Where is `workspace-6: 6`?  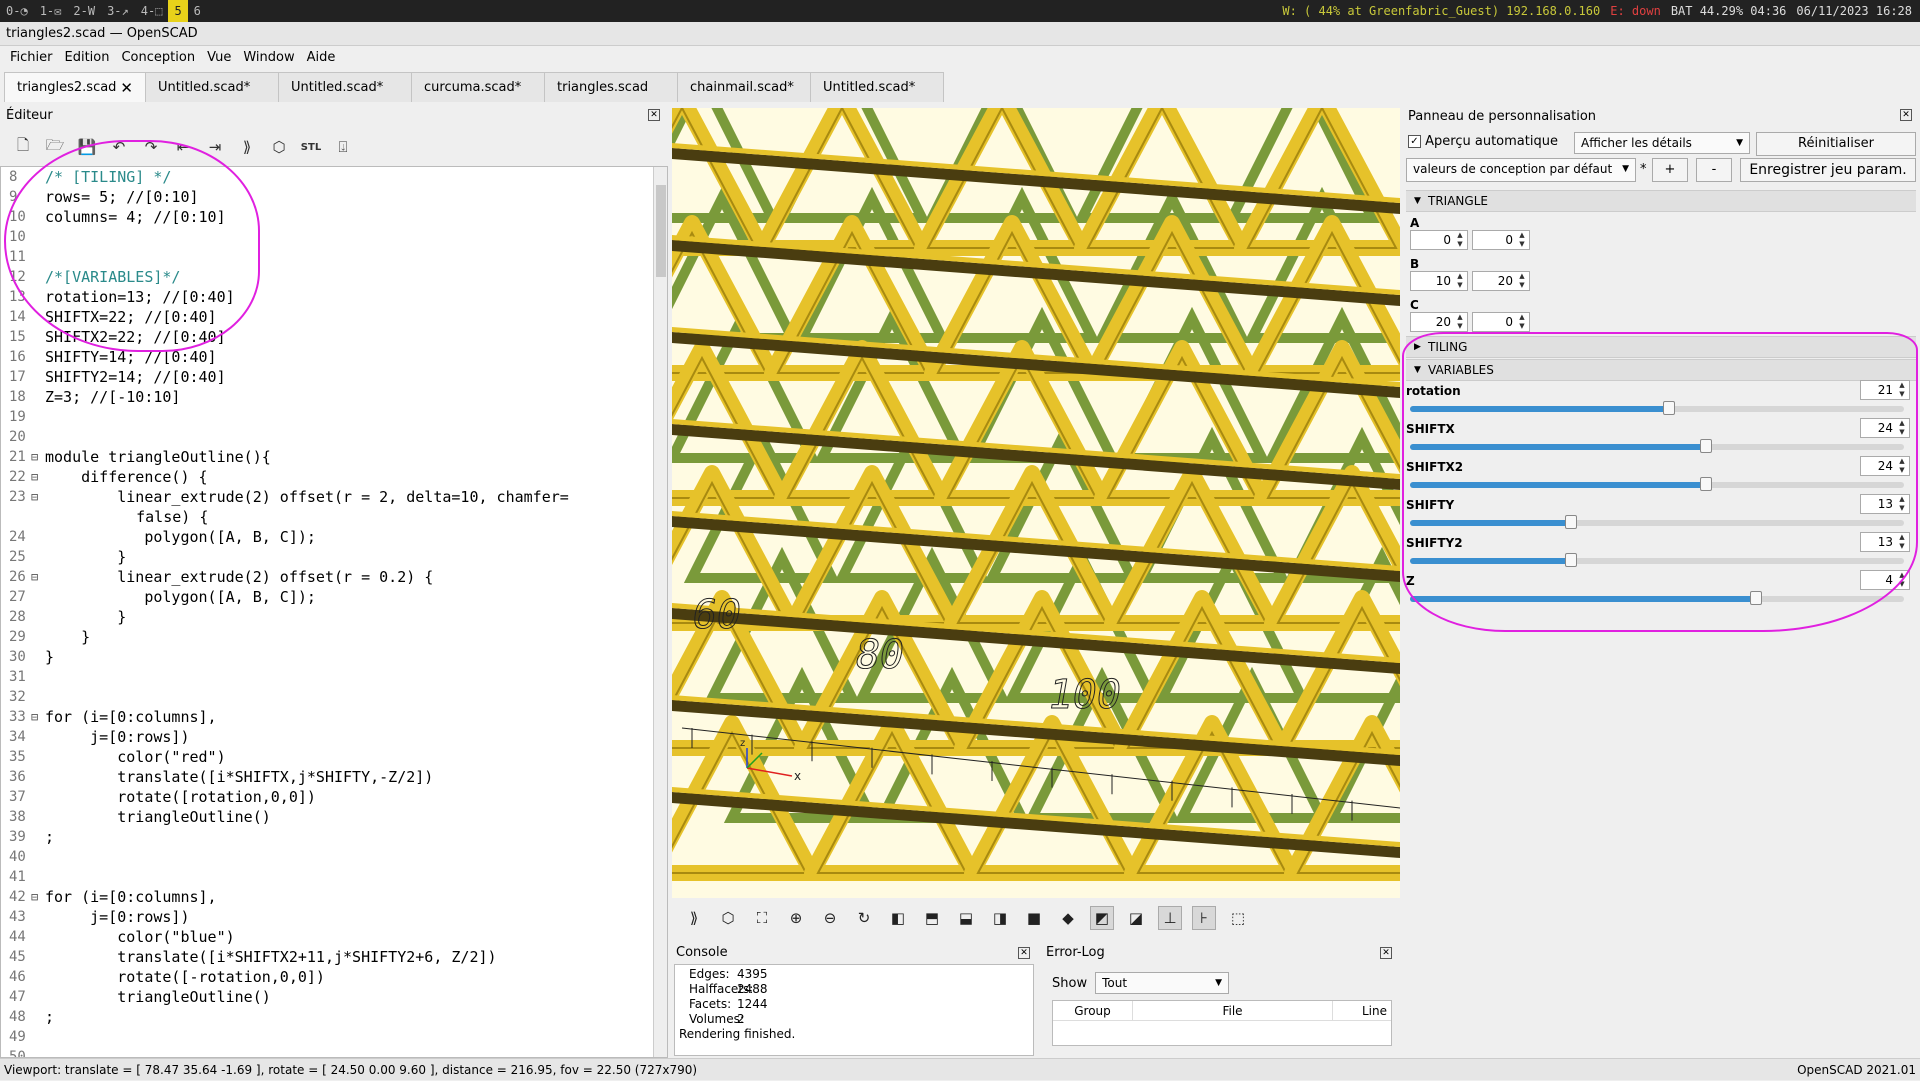 workspace-6: 6 is located at coordinates (197, 11).